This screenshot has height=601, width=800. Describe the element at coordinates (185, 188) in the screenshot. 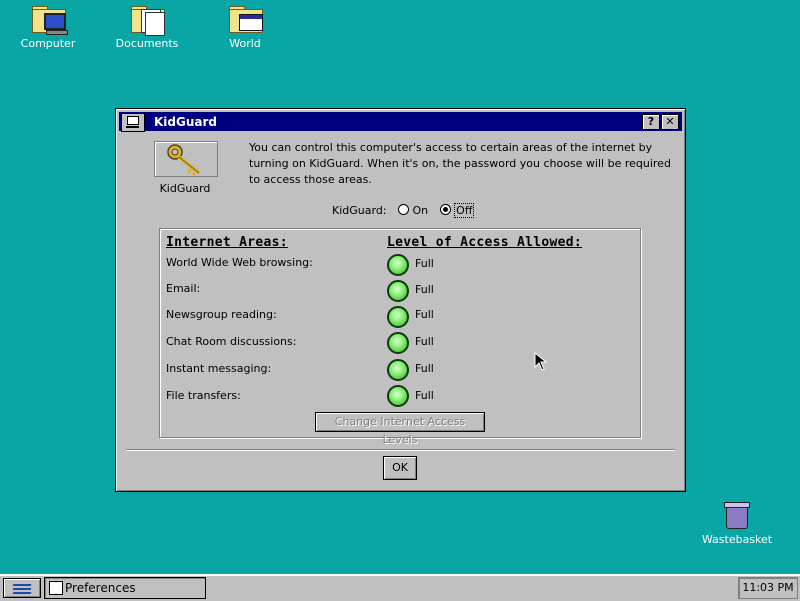

I see `app-label: KidGuard` at that location.